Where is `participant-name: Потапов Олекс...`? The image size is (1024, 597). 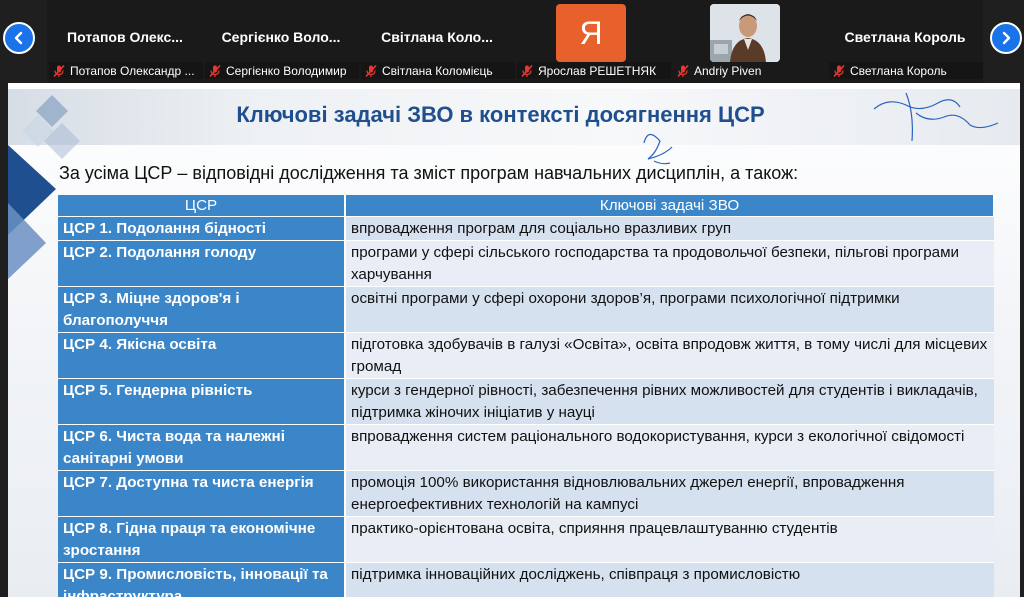 participant-name: Потапов Олекс... is located at coordinates (125, 37).